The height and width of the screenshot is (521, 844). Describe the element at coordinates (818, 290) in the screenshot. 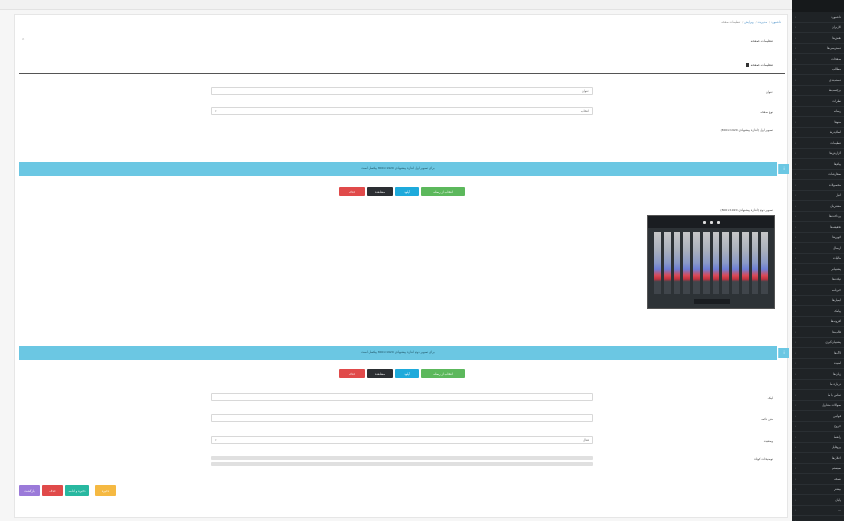

I see `sidebar-item: ‹ خبرنامه` at that location.